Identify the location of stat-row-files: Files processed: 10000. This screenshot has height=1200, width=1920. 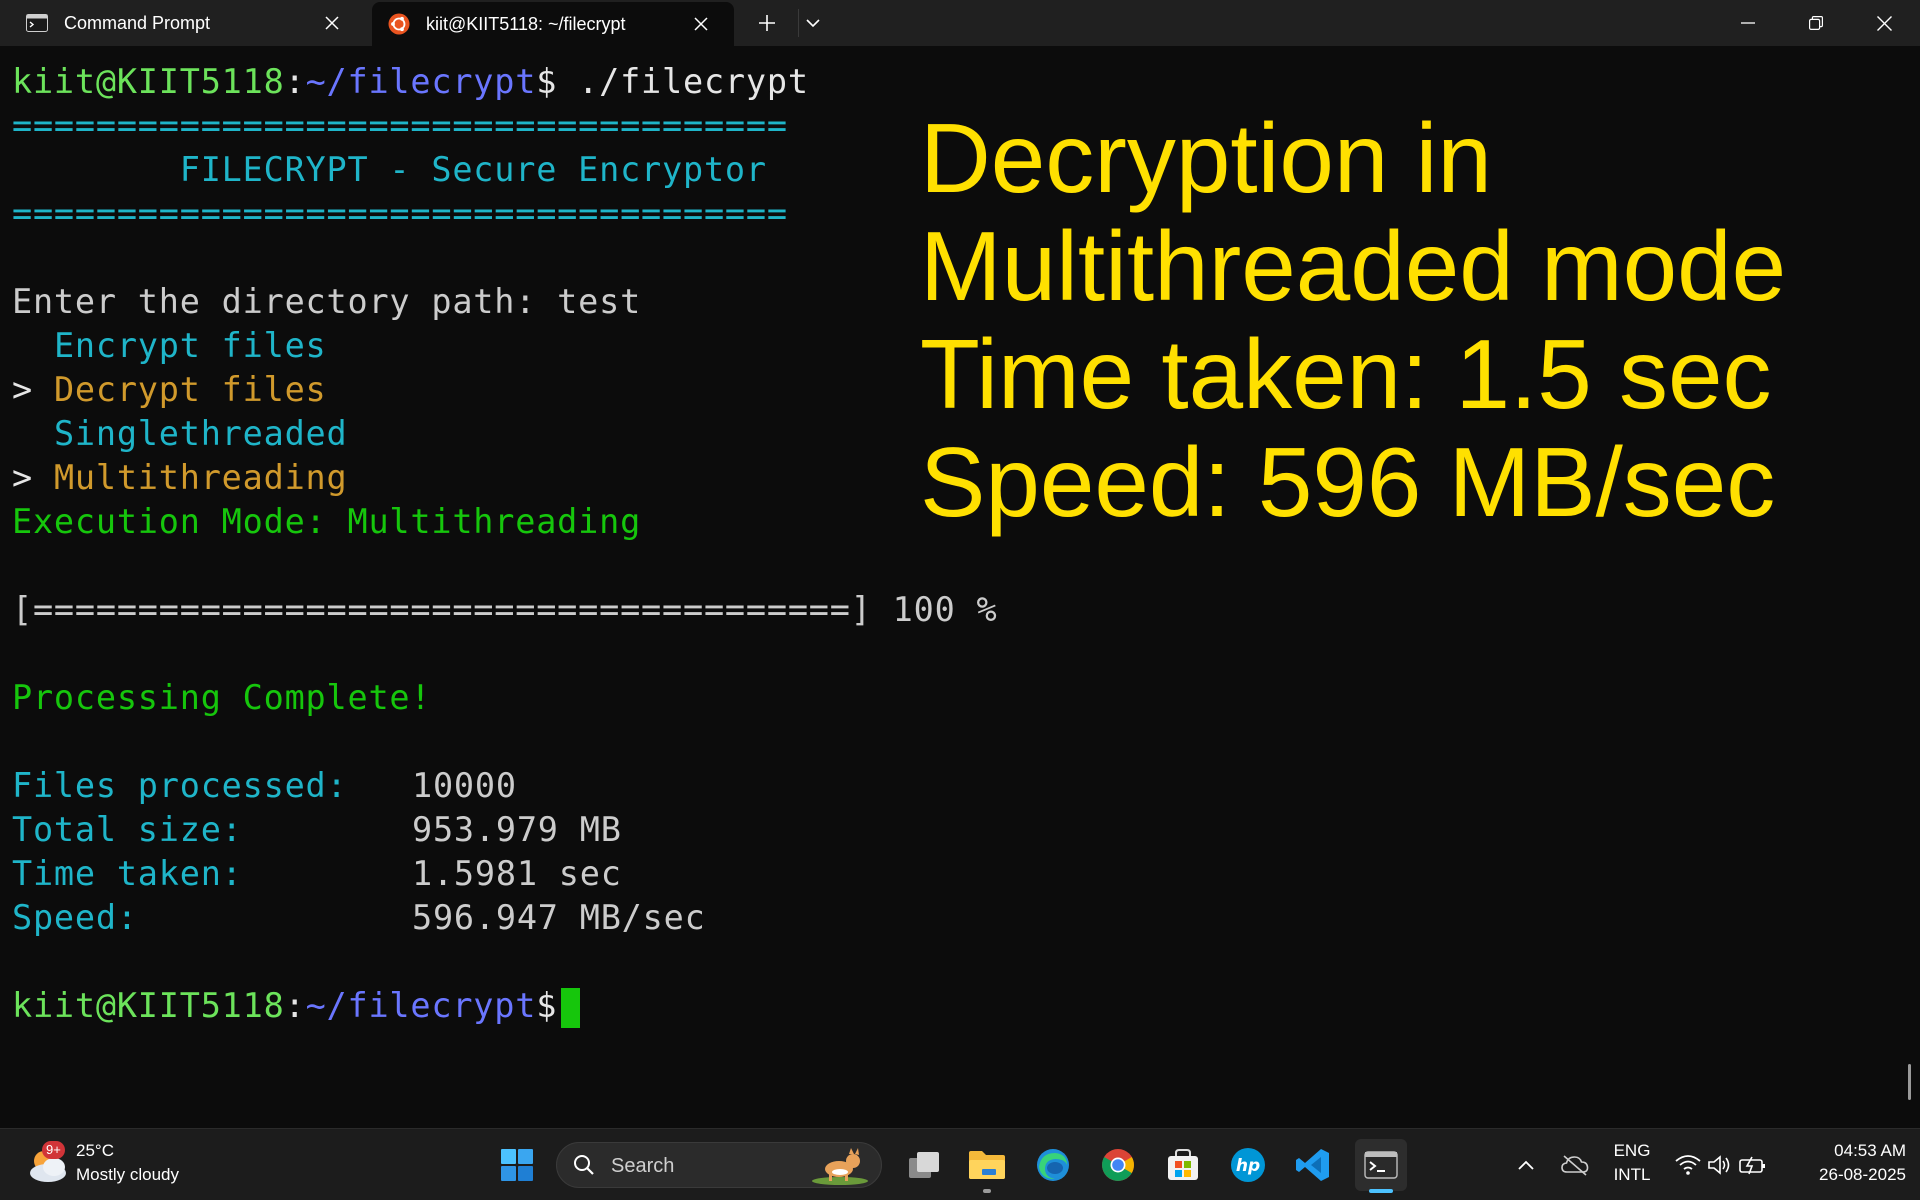
(462, 786).